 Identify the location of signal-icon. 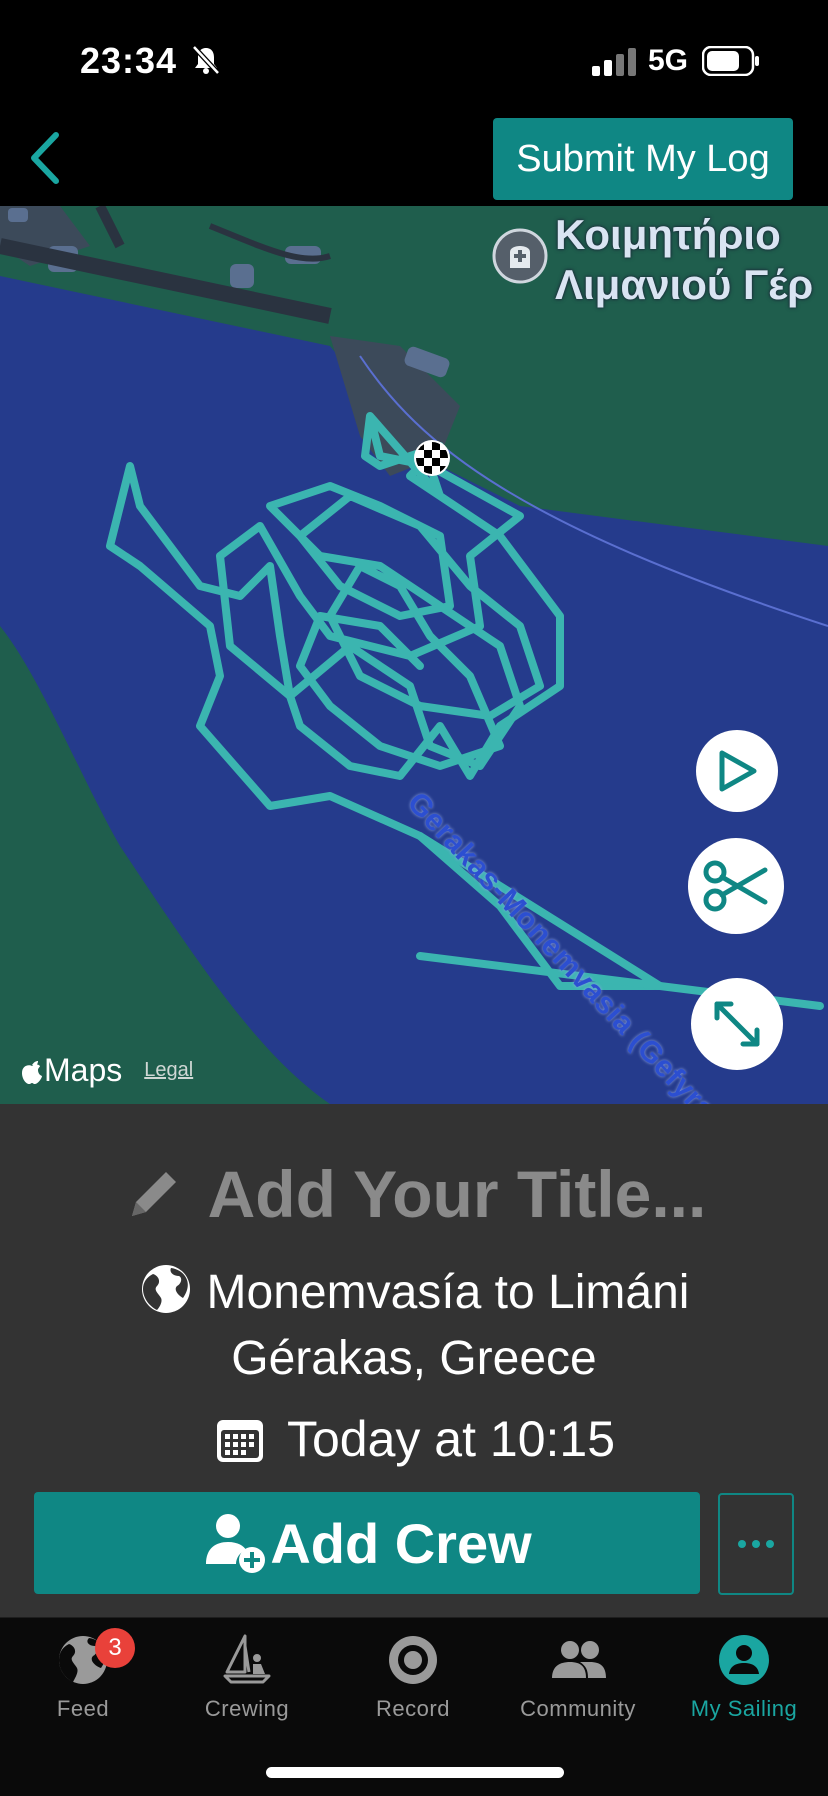
(614, 62).